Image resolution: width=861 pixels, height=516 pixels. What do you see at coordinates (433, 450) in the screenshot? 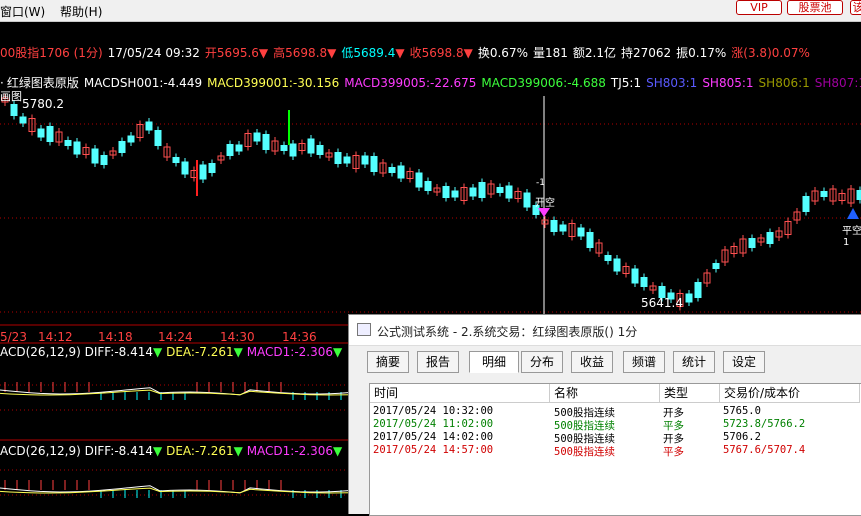
I see `cell-time: 2017/05/24 14:57:00` at bounding box center [433, 450].